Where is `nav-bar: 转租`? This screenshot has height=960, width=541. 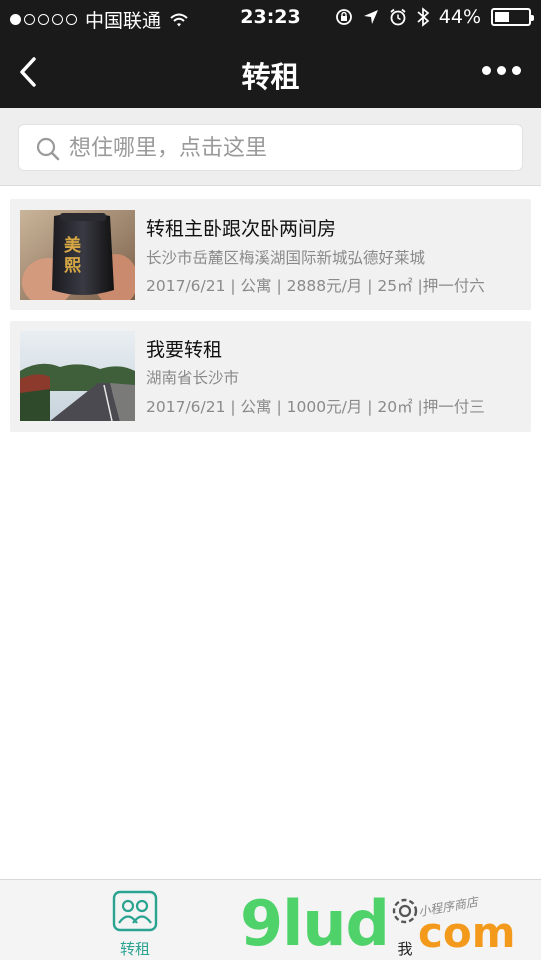 nav-bar: 转租 is located at coordinates (270, 72).